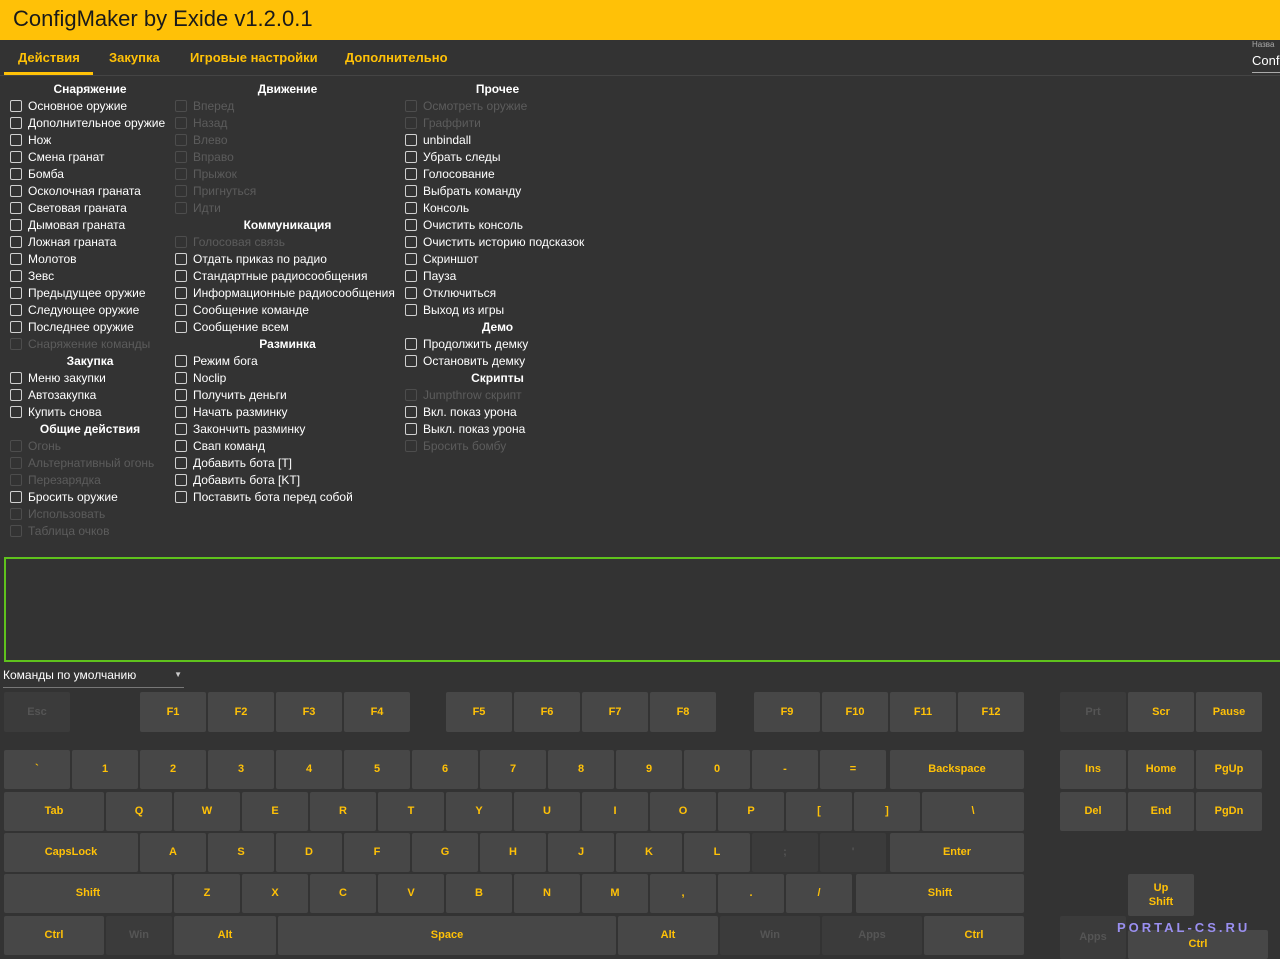  I want to click on key-del: Del, so click(1093, 811).